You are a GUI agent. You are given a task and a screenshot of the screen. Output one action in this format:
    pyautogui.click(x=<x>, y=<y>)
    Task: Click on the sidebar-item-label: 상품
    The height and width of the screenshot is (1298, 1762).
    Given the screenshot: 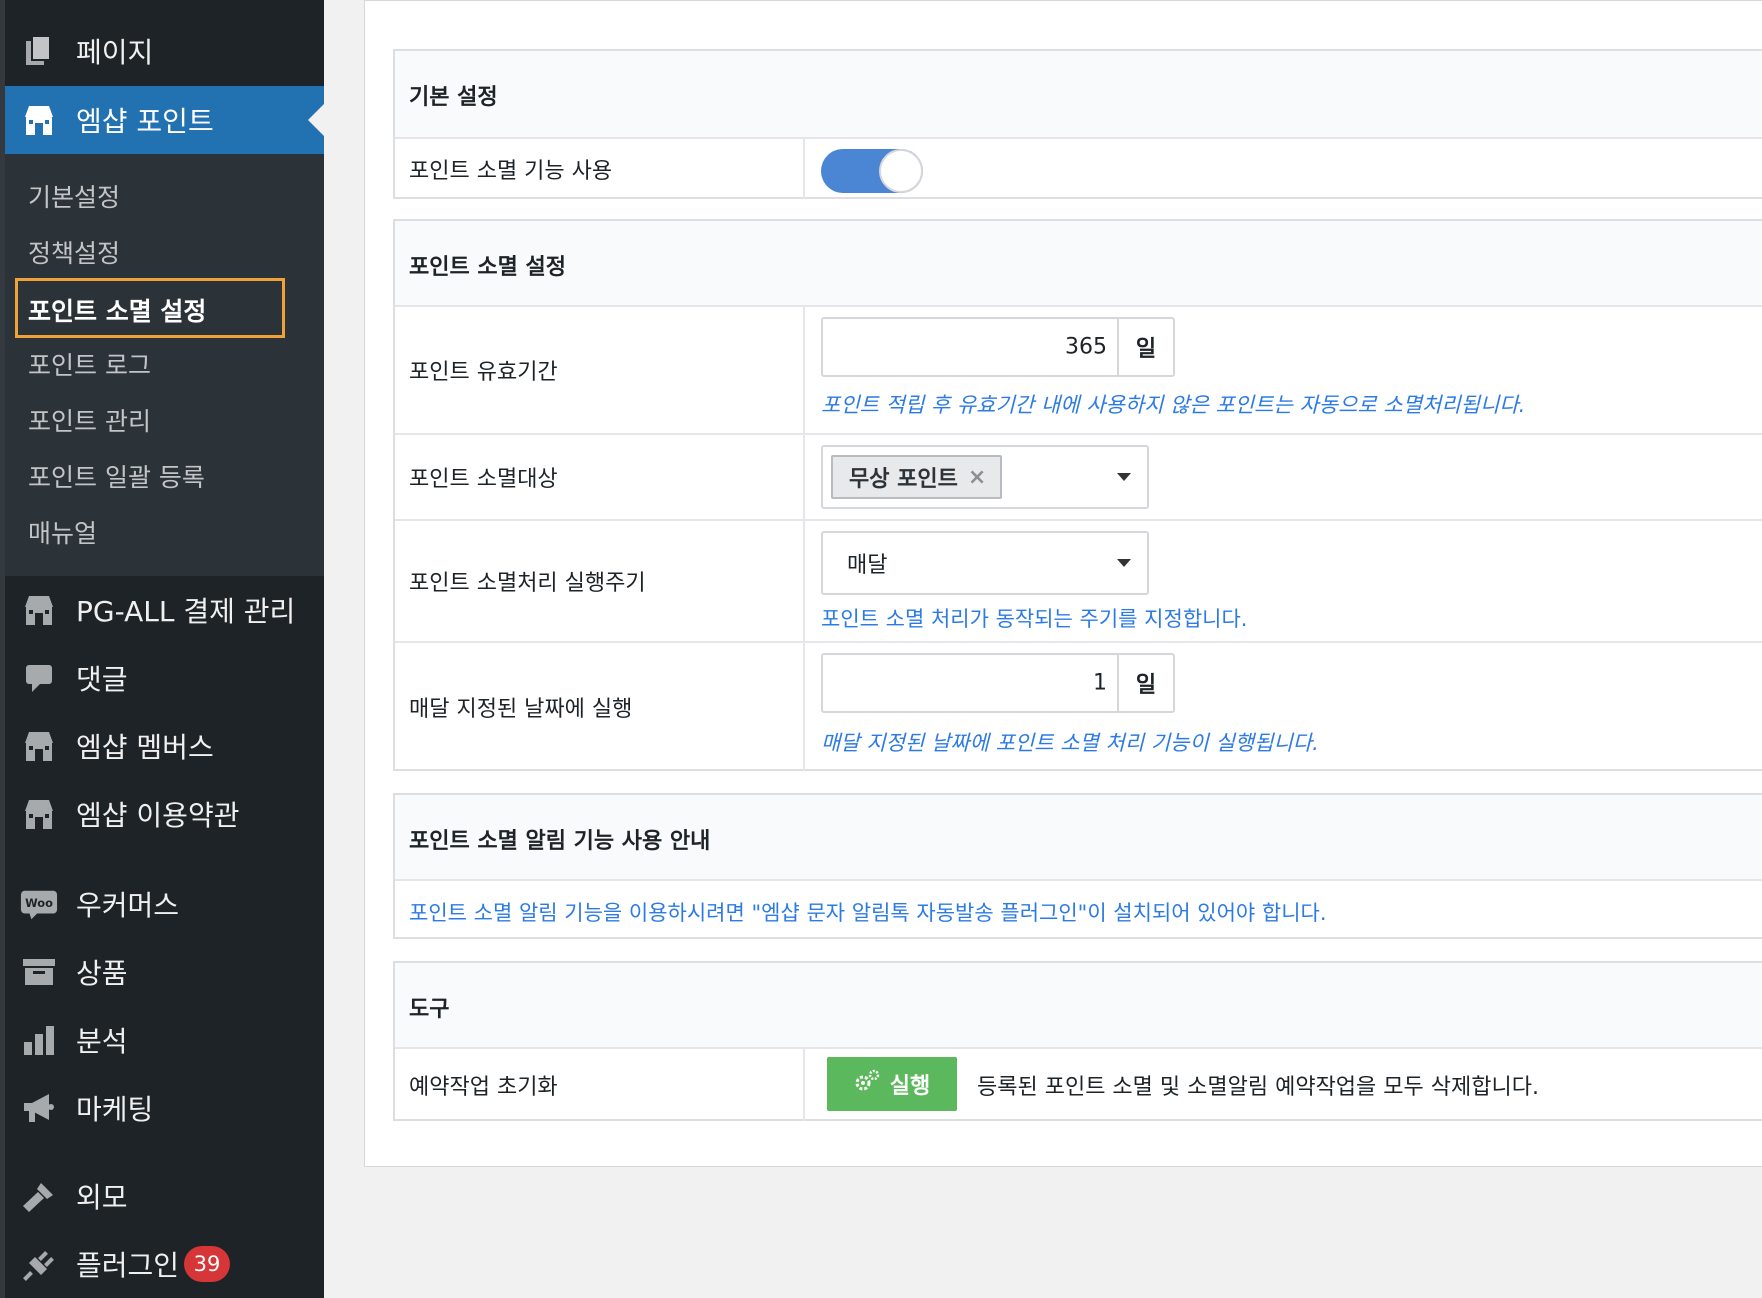 What is the action you would take?
    pyautogui.click(x=102, y=973)
    